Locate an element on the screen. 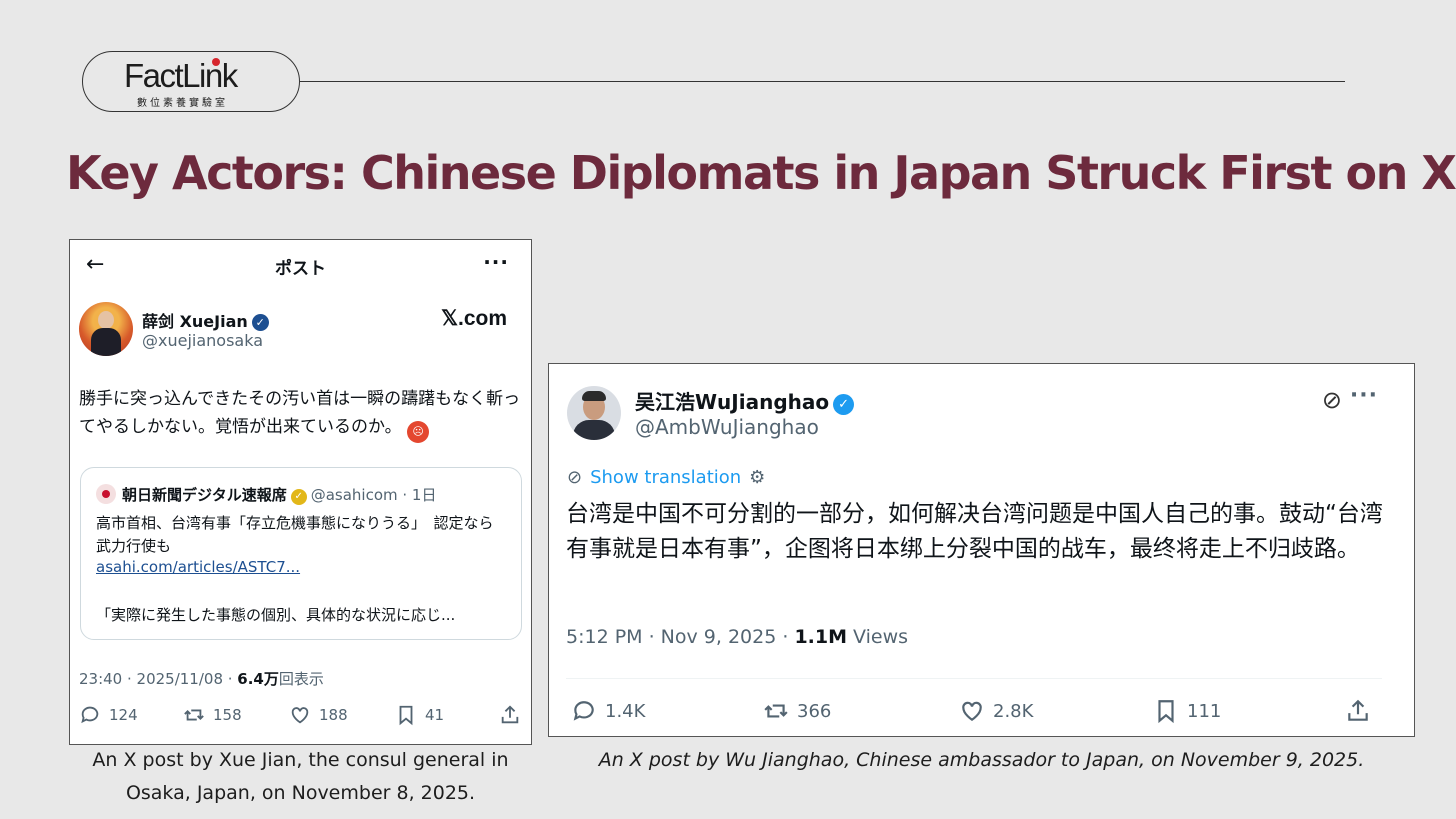  post-timestamp: 5:12 PM · Nov 9, 2025 · is located at coordinates (680, 637).